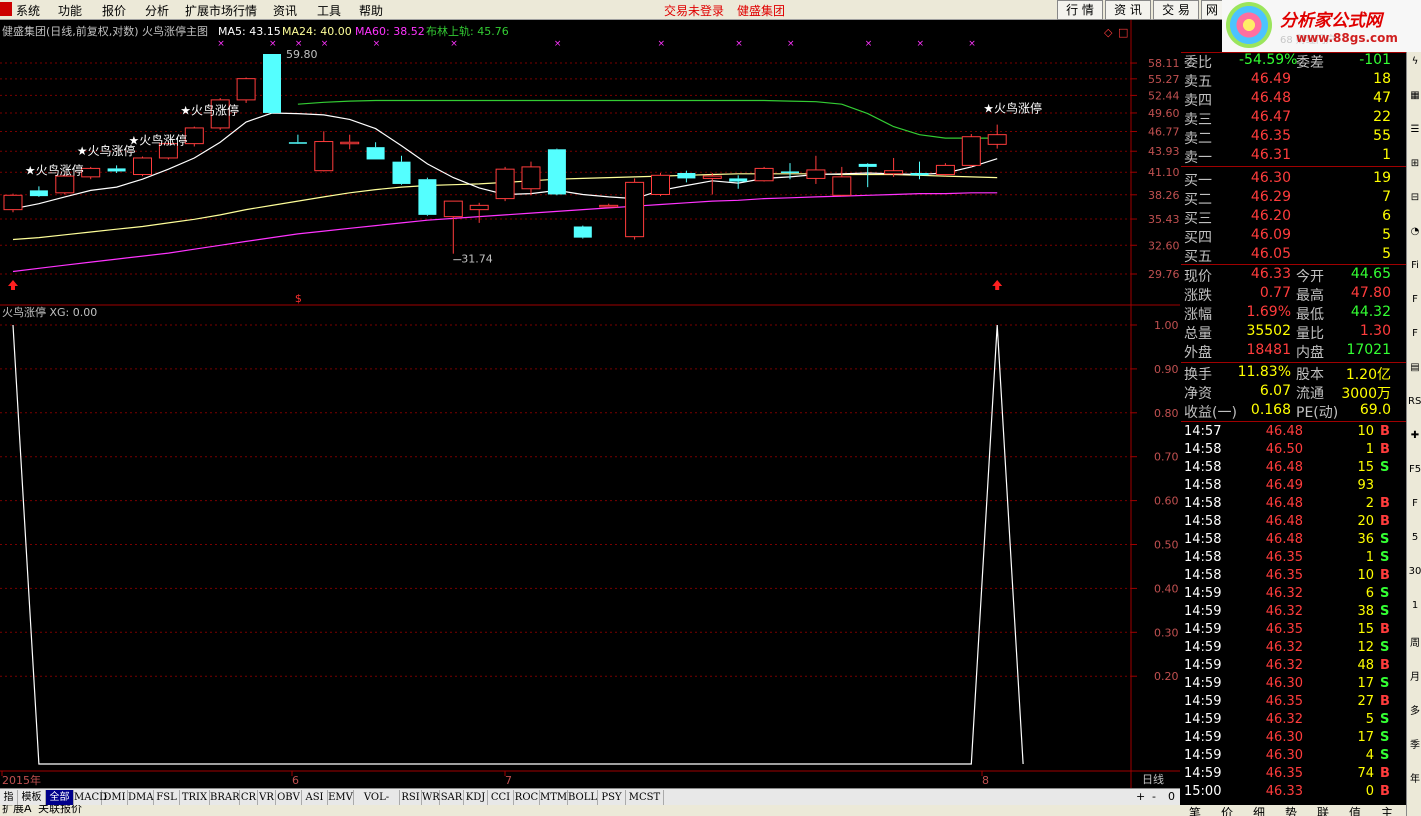 The image size is (1421, 816). What do you see at coordinates (289, 797) in the screenshot?
I see `tab-obv: OBV` at bounding box center [289, 797].